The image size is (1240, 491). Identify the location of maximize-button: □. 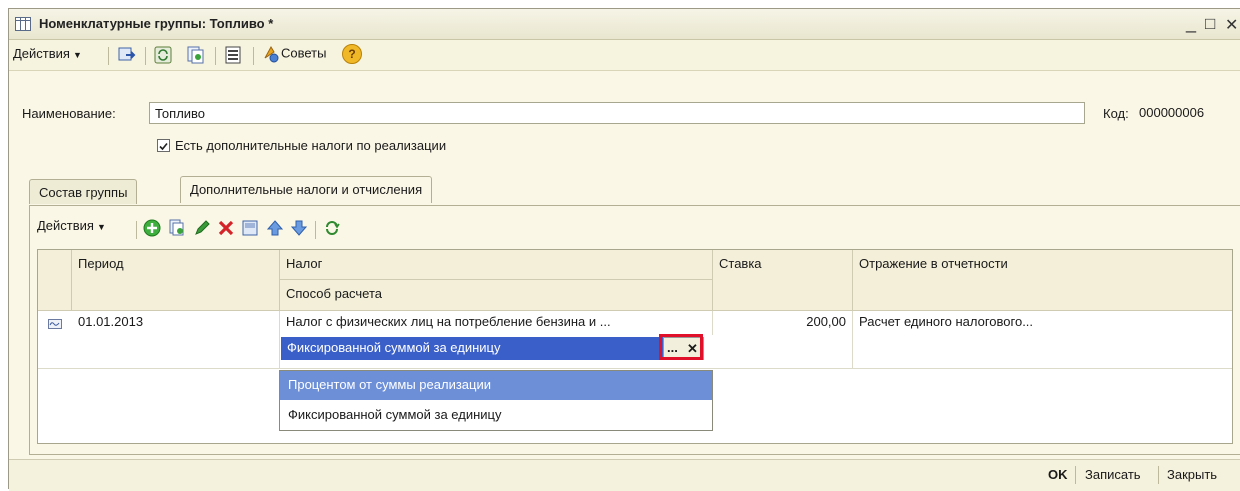
(1210, 24).